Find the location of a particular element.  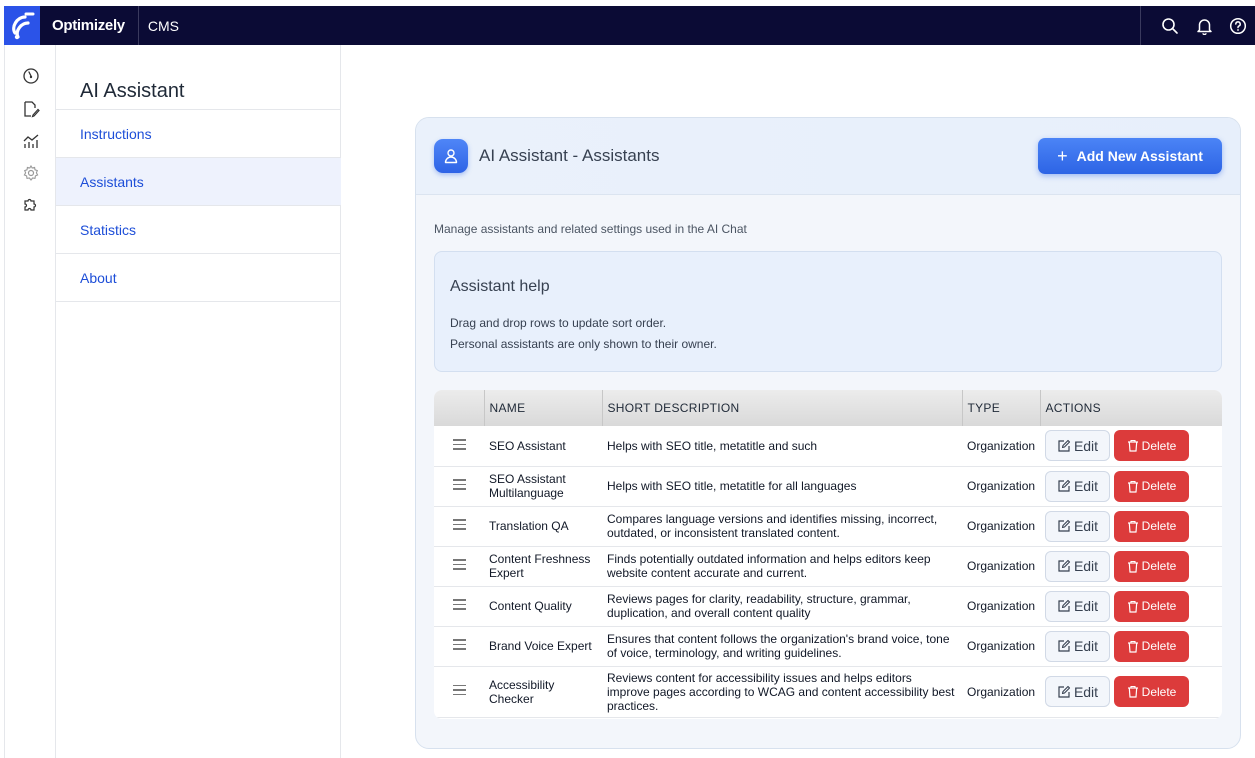

dashboard-icon is located at coordinates (31, 76).